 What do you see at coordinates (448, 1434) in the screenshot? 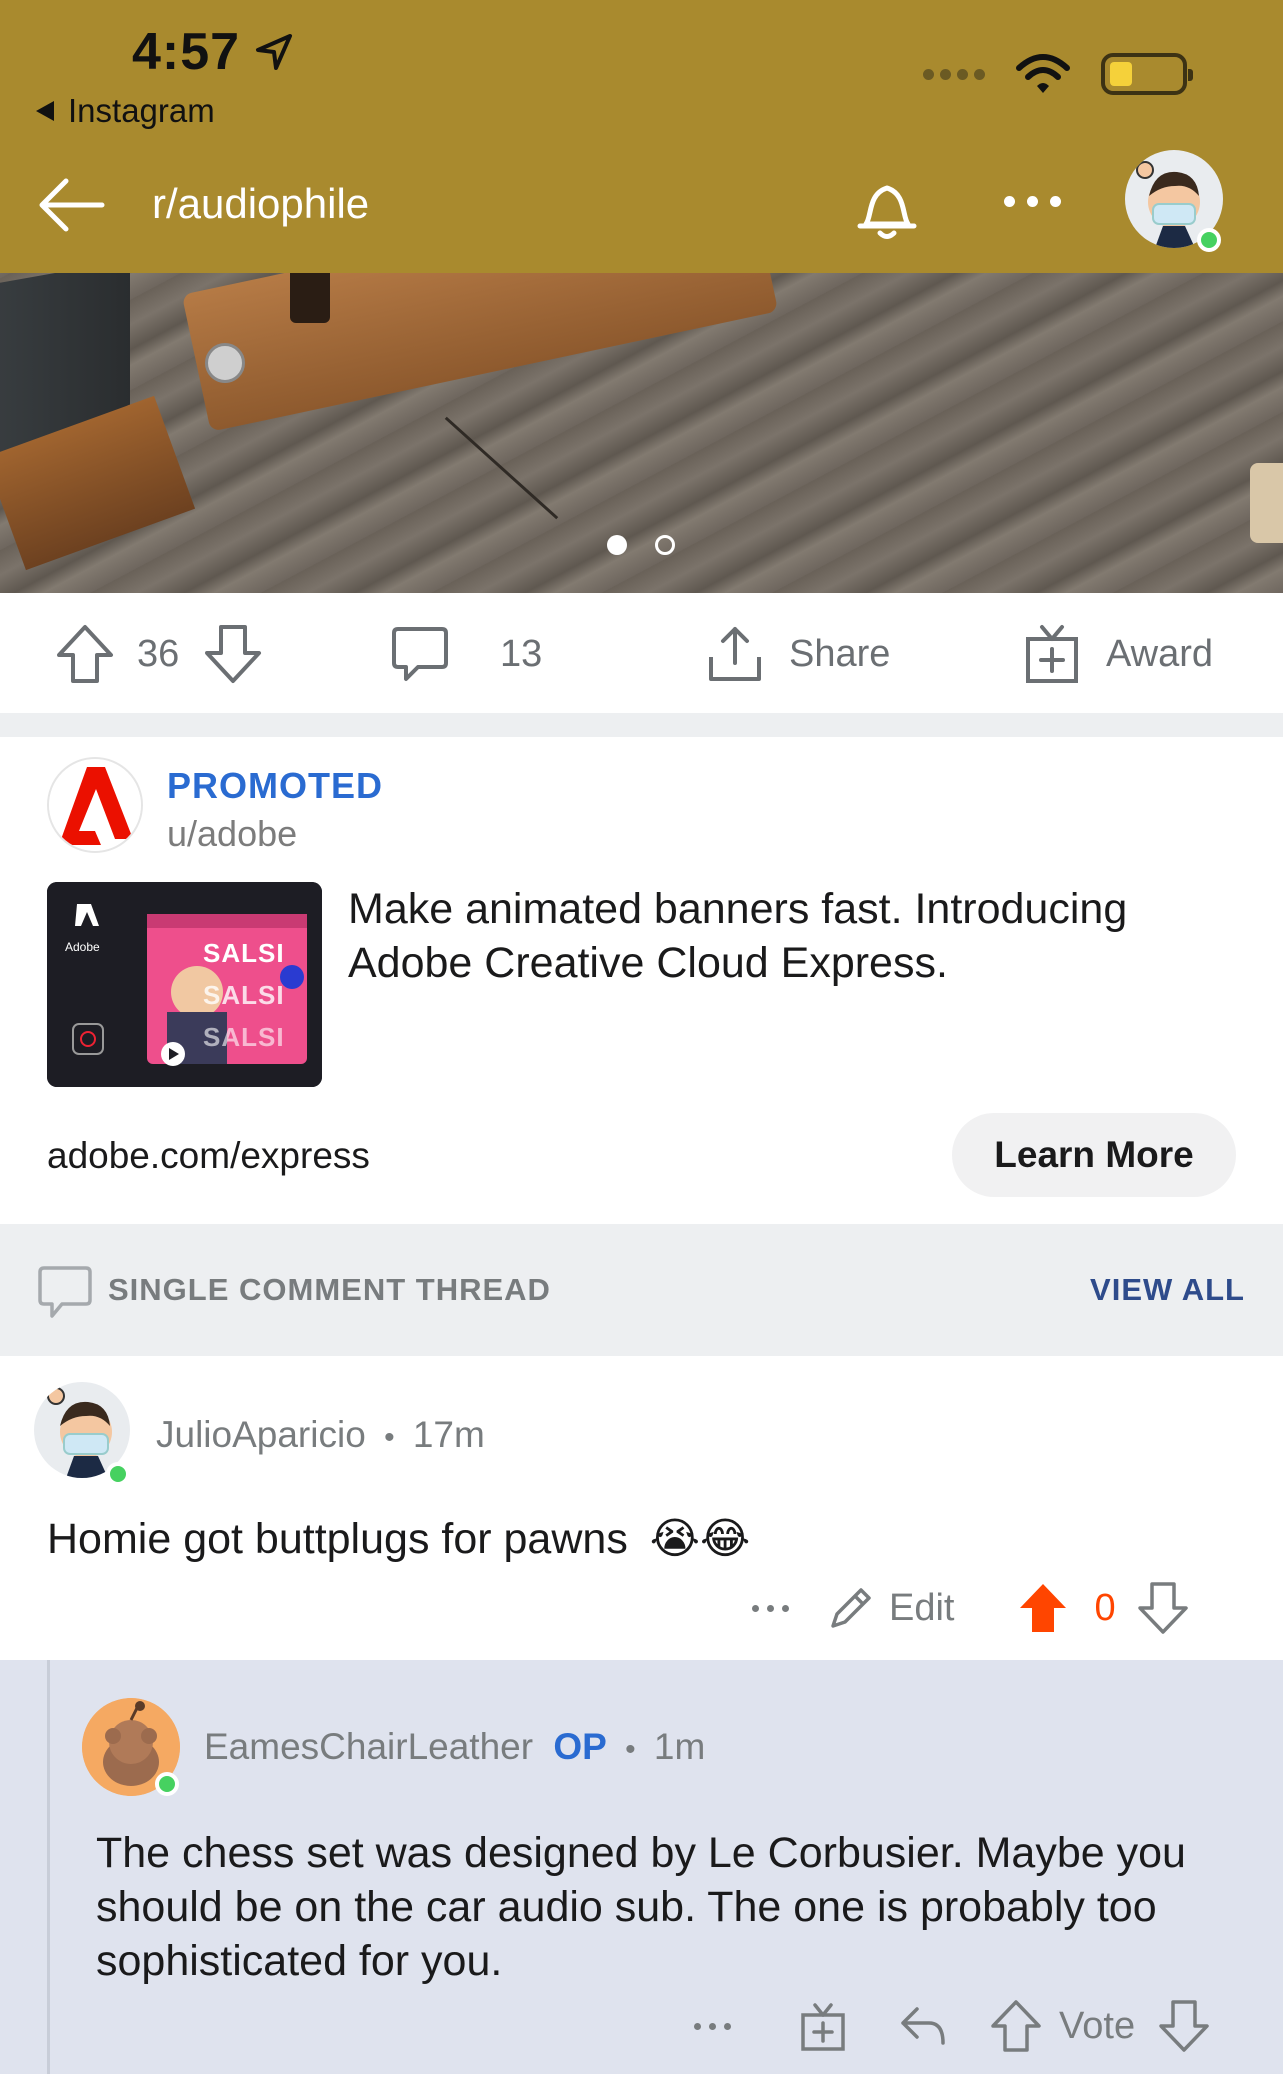
I see `comment-time: 17m` at bounding box center [448, 1434].